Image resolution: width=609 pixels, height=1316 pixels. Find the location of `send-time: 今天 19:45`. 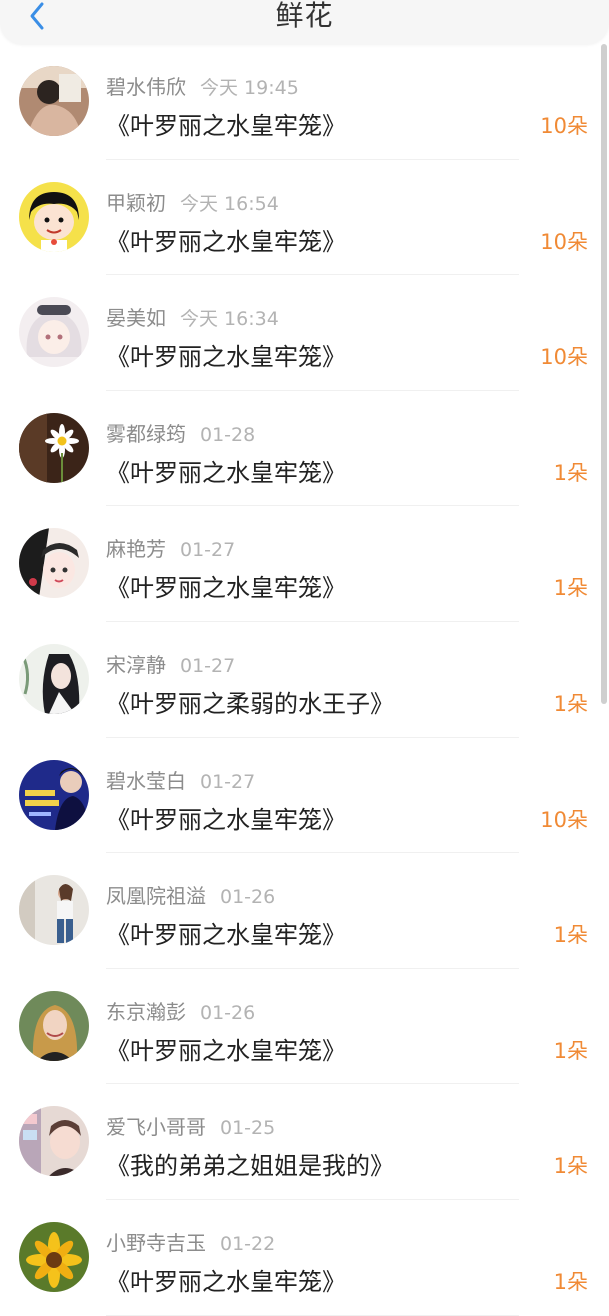

send-time: 今天 19:45 is located at coordinates (249, 88).